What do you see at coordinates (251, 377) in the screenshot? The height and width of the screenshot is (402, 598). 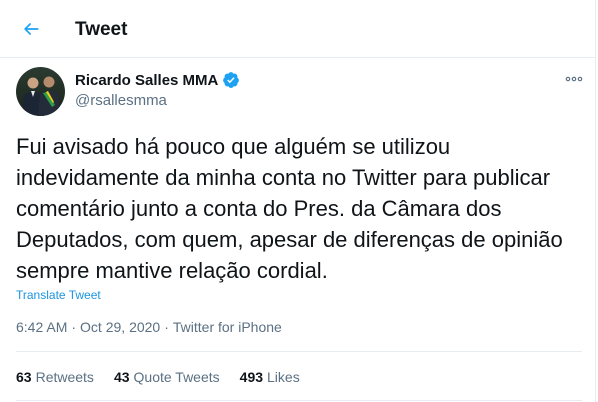 I see `likes-count: 493` at bounding box center [251, 377].